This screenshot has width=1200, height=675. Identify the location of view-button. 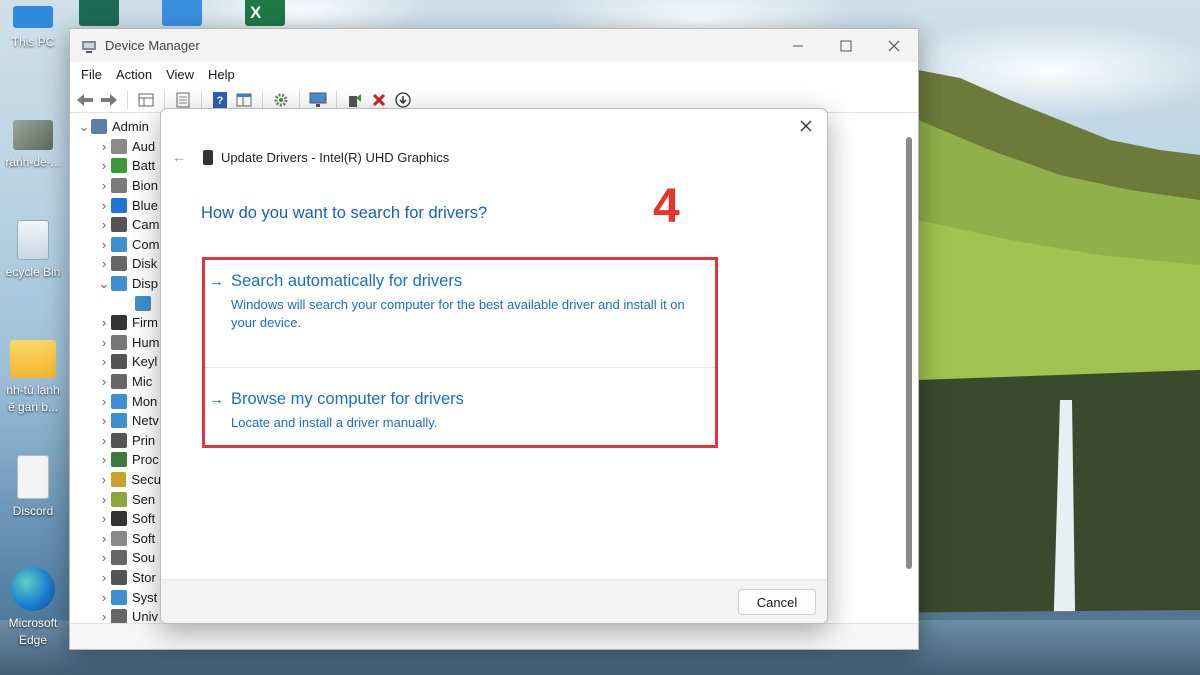
(244, 100).